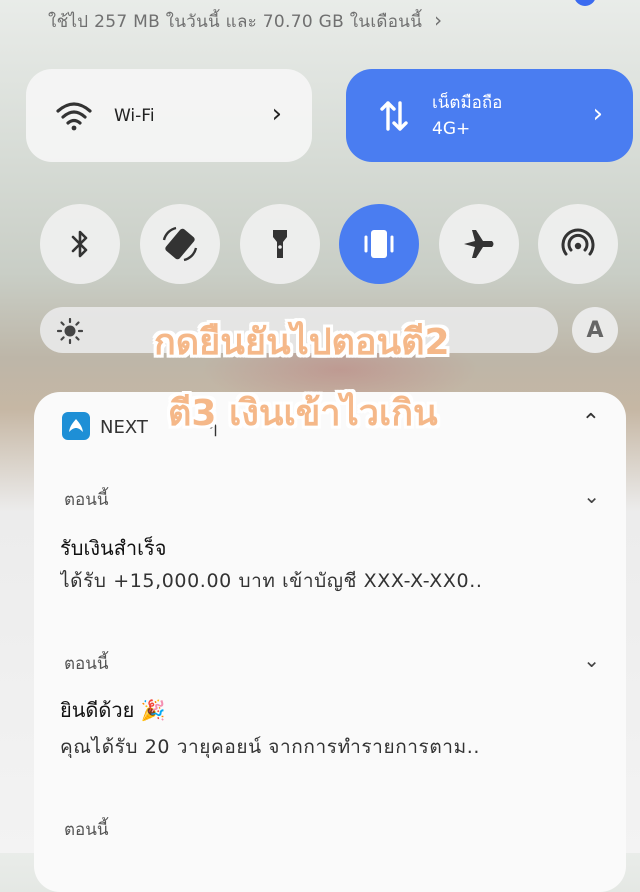 This screenshot has width=640, height=892. Describe the element at coordinates (70, 331) in the screenshot. I see `sun-icon` at that location.